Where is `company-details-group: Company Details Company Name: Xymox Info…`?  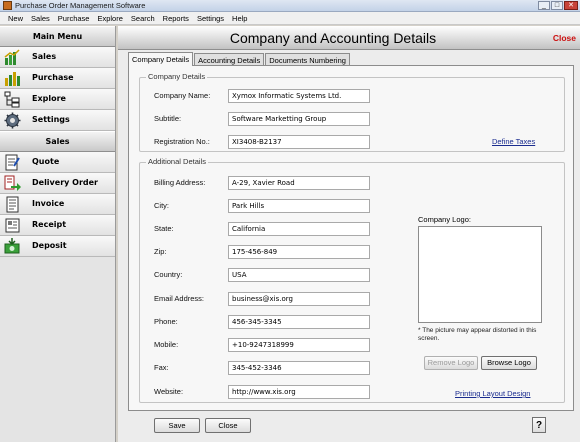 company-details-group: Company Details Company Name: Xymox Info… is located at coordinates (352, 112).